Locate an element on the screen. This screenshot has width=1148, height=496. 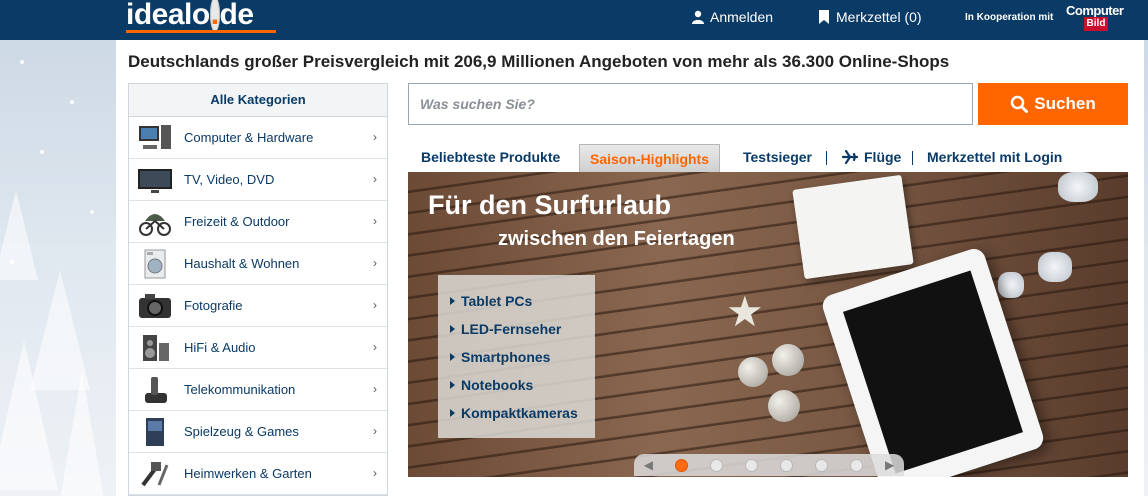
banner-title: Für den Surfurlaub is located at coordinates (549, 205).